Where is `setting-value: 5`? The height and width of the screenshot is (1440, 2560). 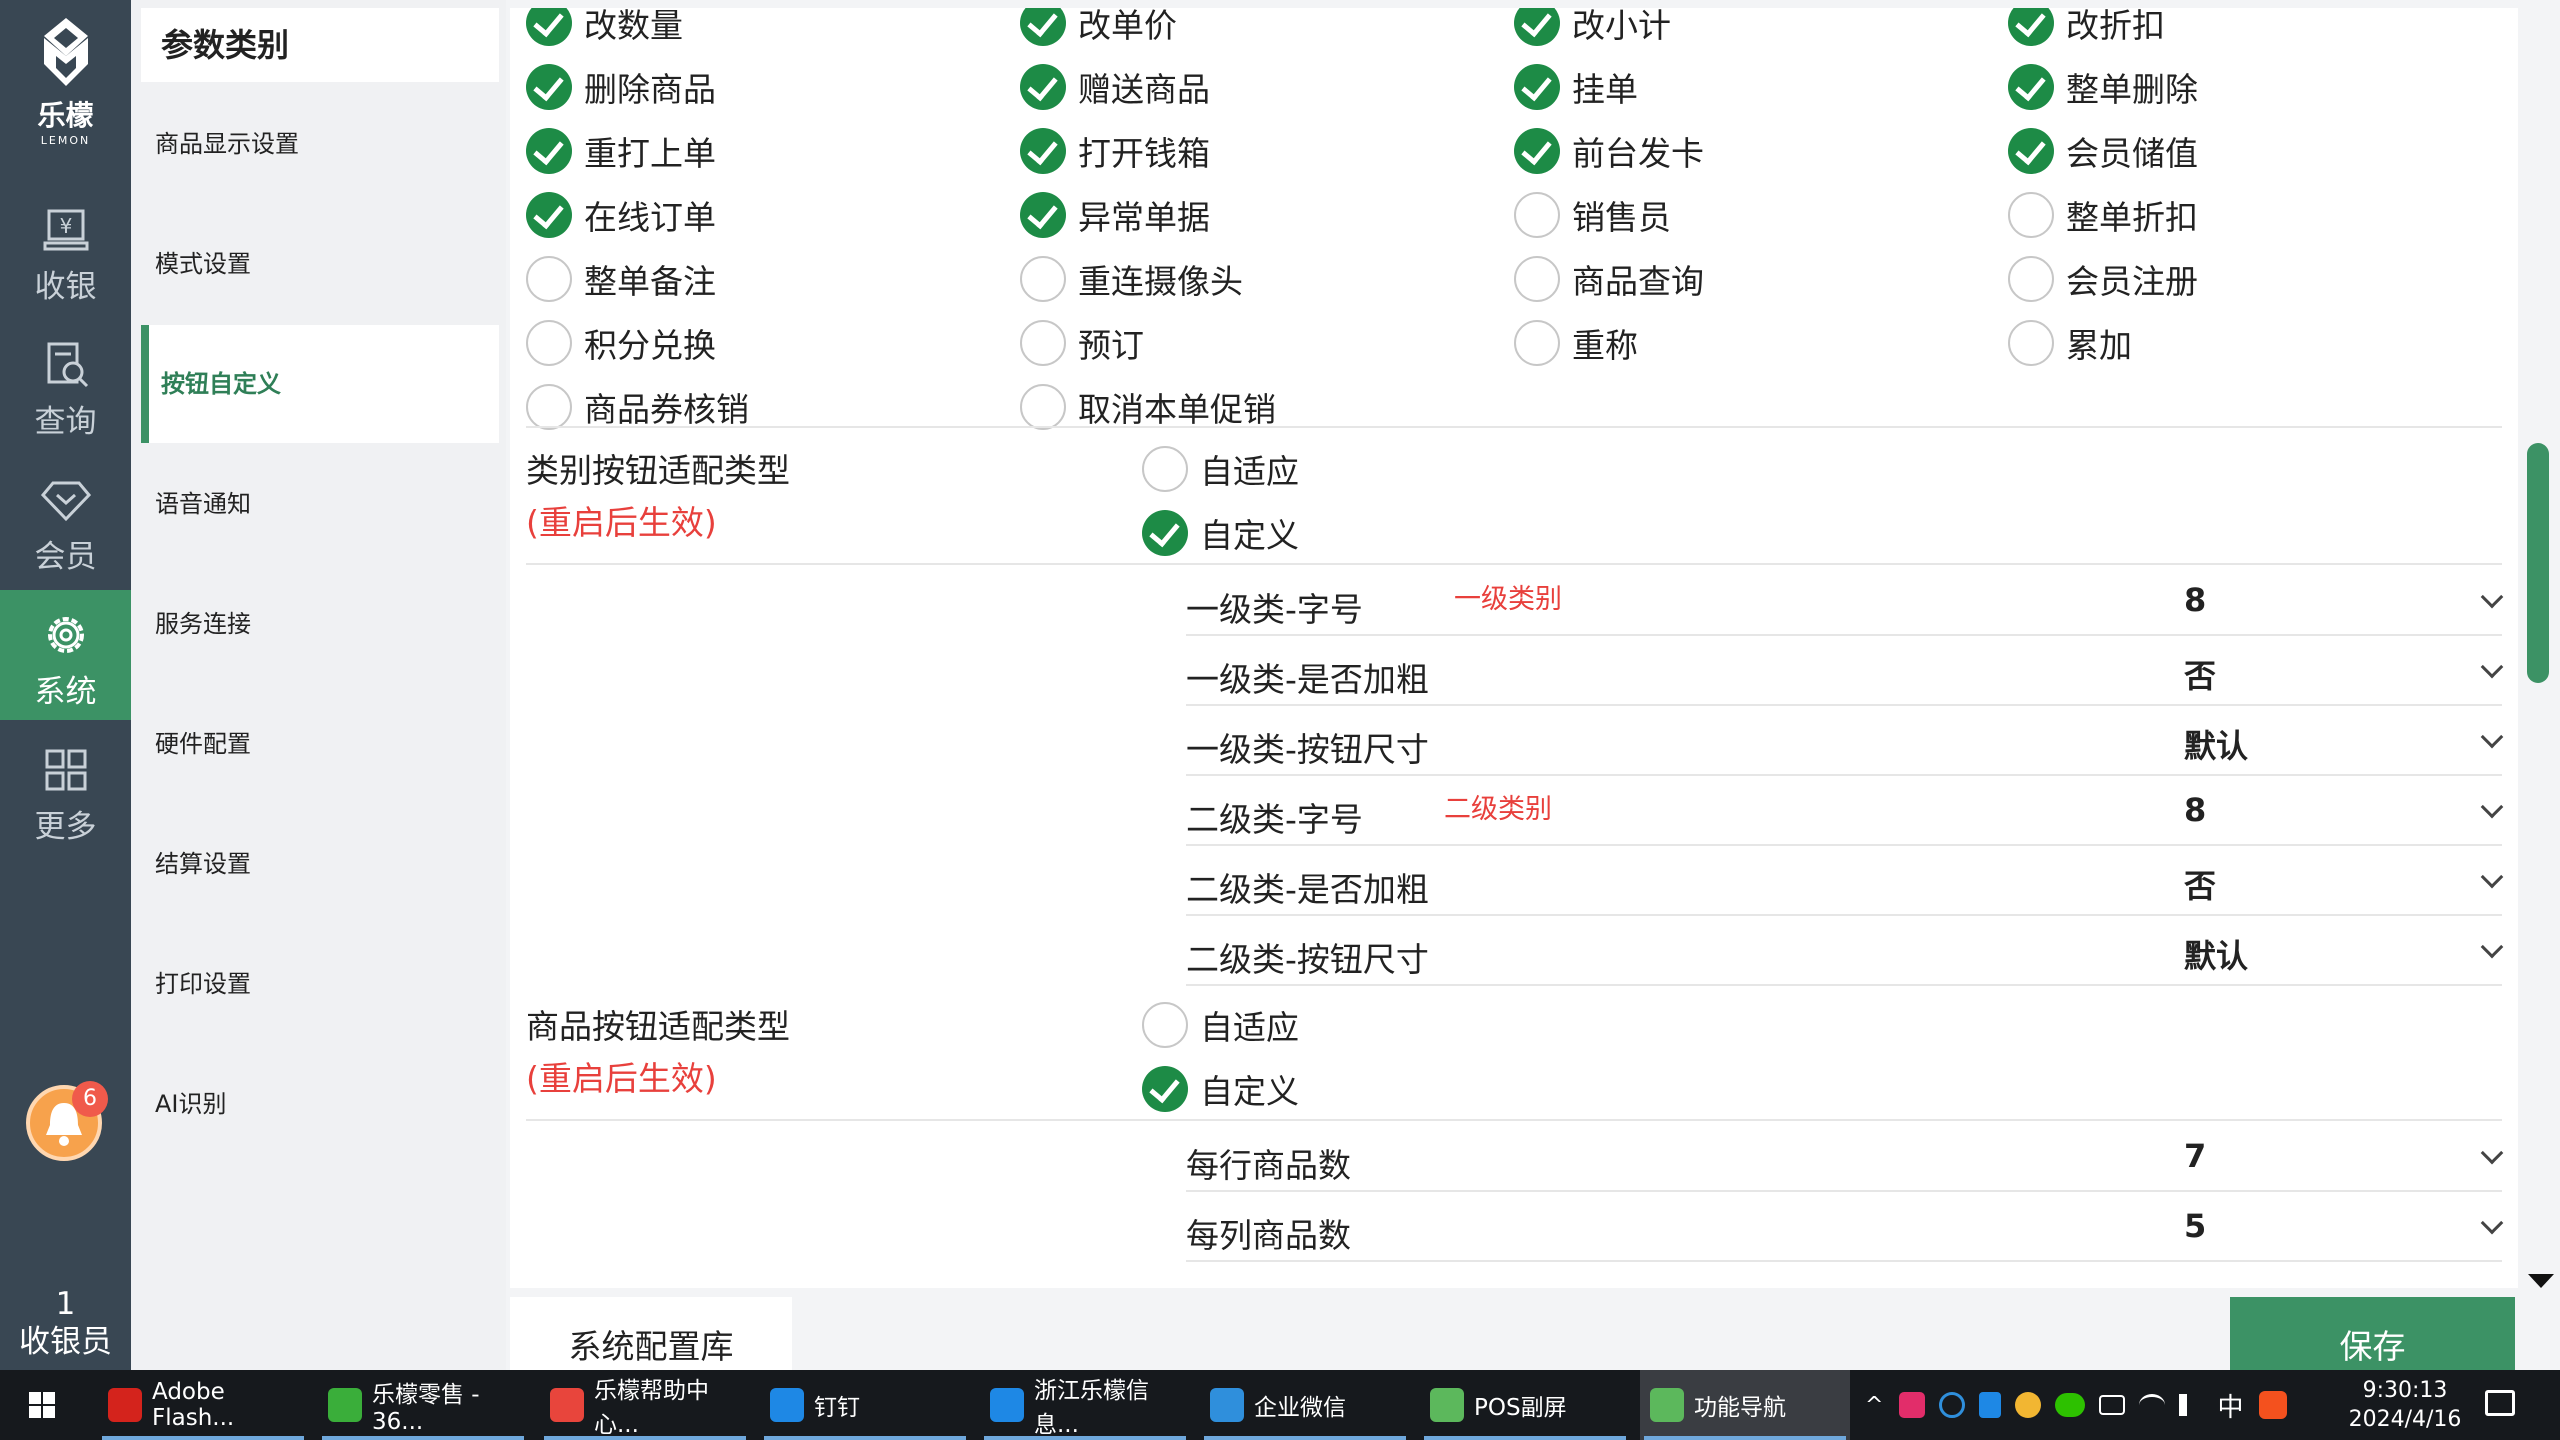 setting-value: 5 is located at coordinates (2195, 1226).